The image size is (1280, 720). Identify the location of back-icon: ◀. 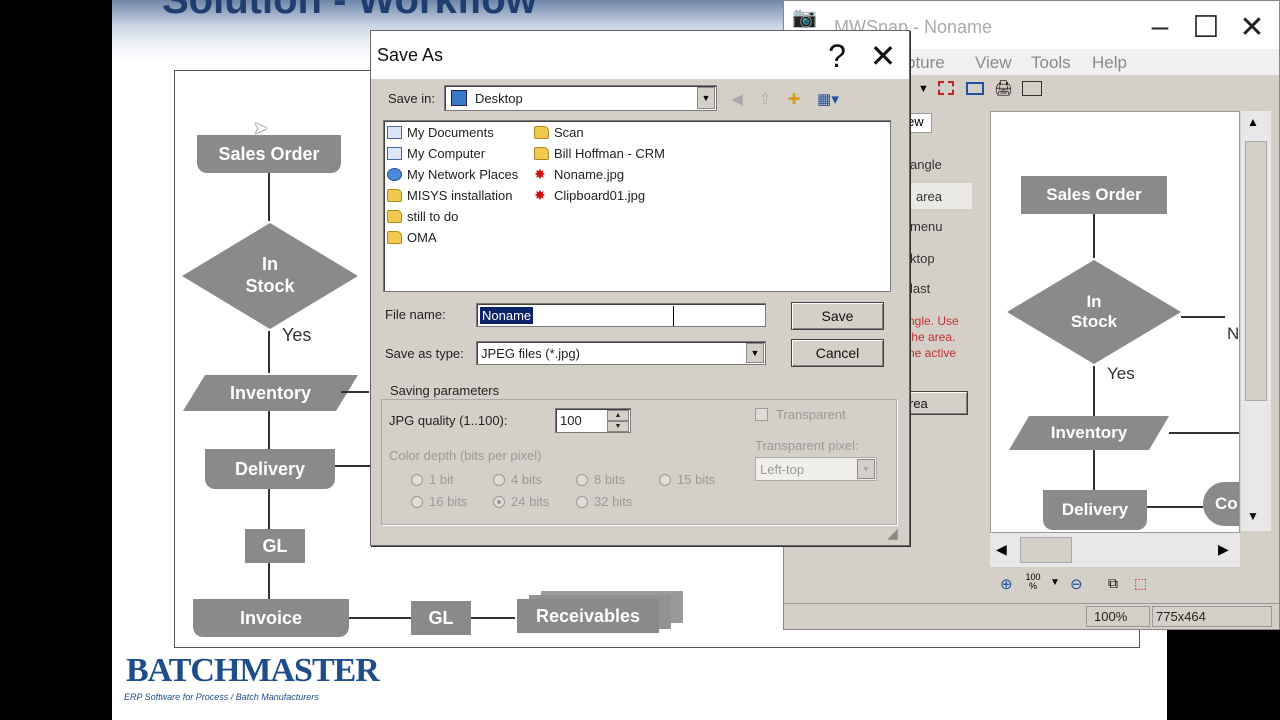
(737, 99).